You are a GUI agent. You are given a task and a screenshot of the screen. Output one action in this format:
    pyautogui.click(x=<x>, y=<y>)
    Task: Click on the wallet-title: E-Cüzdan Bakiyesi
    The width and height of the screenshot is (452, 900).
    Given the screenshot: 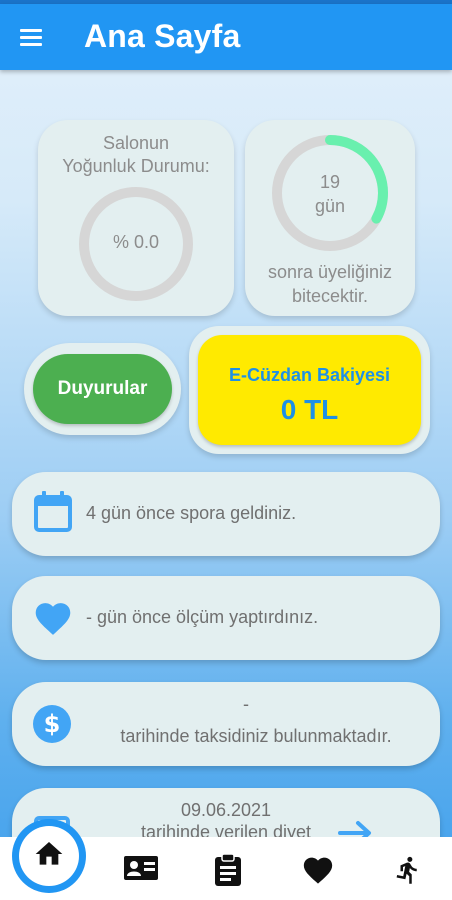 What is the action you would take?
    pyautogui.click(x=309, y=375)
    